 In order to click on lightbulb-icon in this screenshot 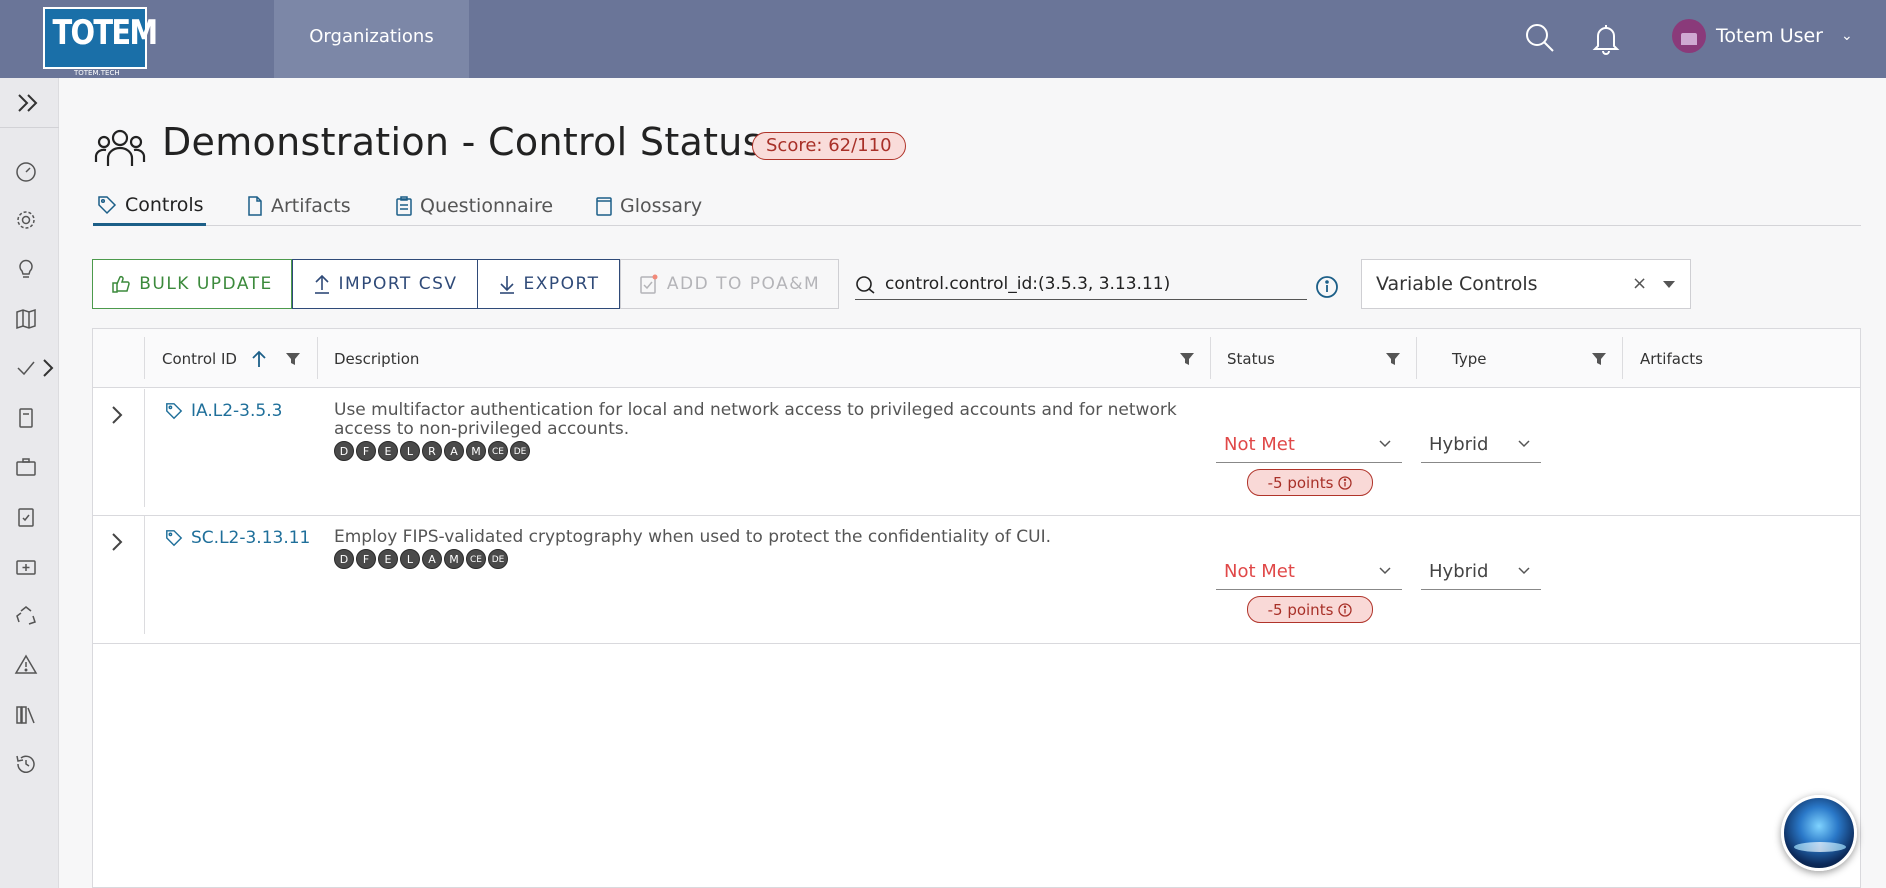, I will do `click(26, 269)`.